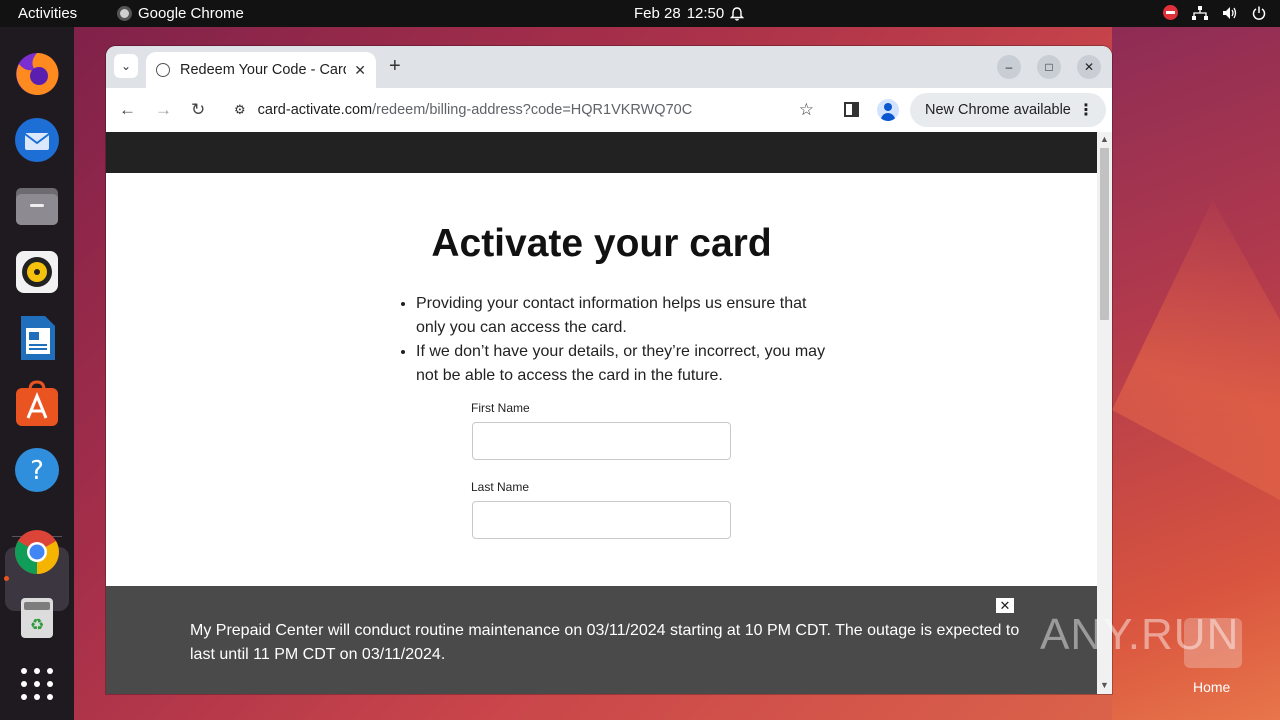 The image size is (1280, 720). I want to click on app-center-icon, so click(37, 404).